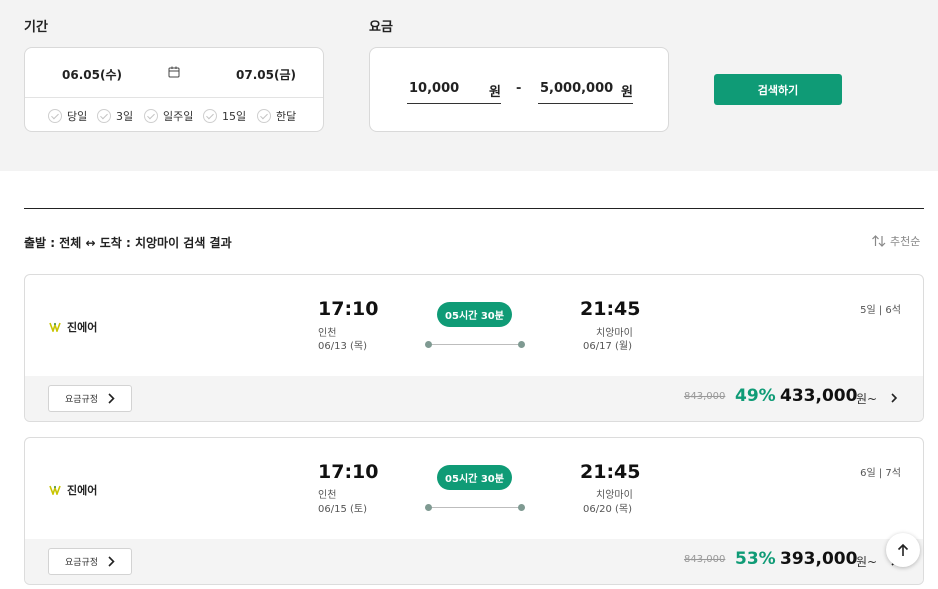 This screenshot has width=938, height=589. Describe the element at coordinates (576, 88) in the screenshot. I see `max-price-value: 5,000,000` at that location.